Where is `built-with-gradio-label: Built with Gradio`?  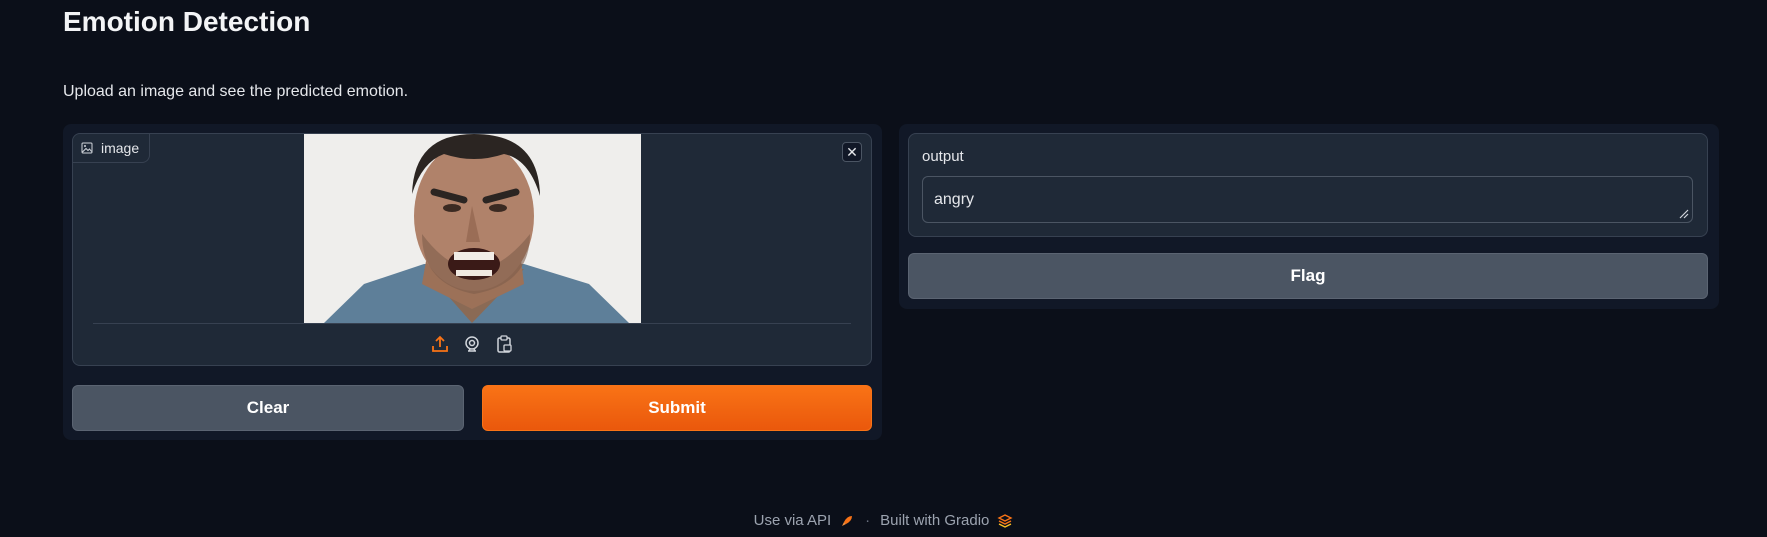
built-with-gradio-label: Built with Gradio is located at coordinates (935, 520).